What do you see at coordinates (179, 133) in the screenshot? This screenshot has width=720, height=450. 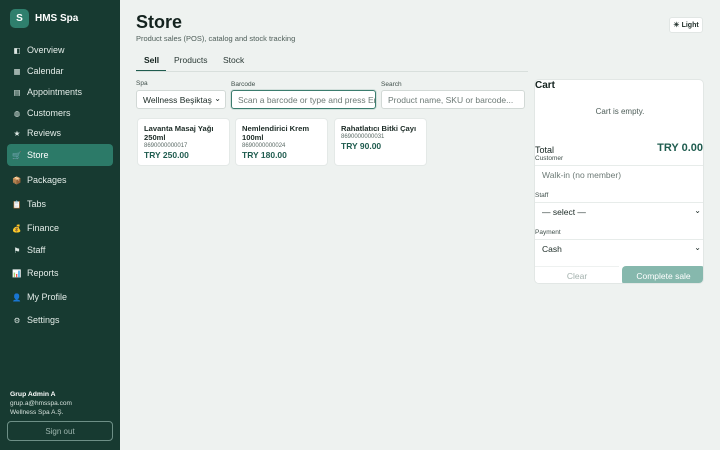 I see `product-name: Lavanta Masaj Yağı 250ml` at bounding box center [179, 133].